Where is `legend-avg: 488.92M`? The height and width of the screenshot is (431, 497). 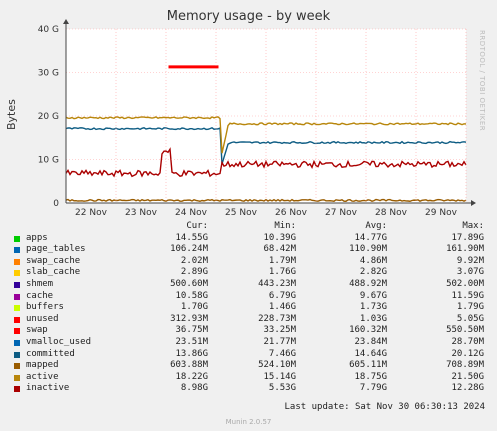
legend-avg: 488.92M is located at coordinates (368, 283).